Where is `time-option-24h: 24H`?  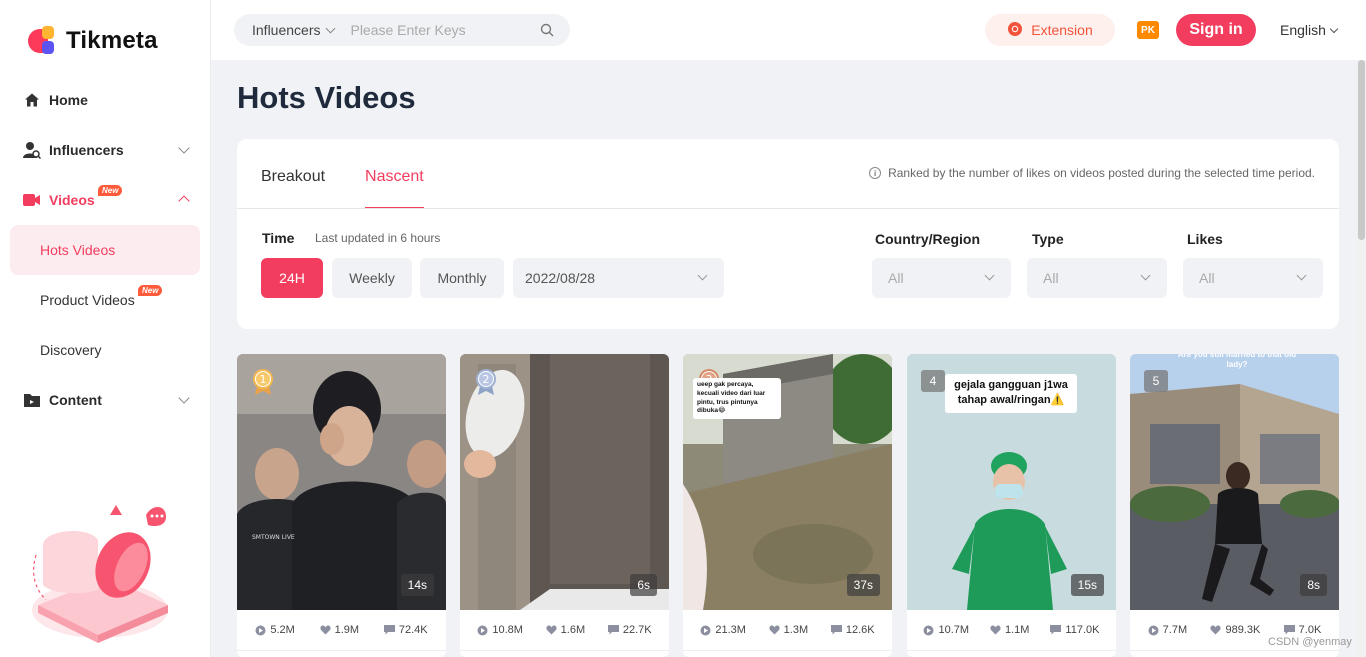 time-option-24h: 24H is located at coordinates (292, 278).